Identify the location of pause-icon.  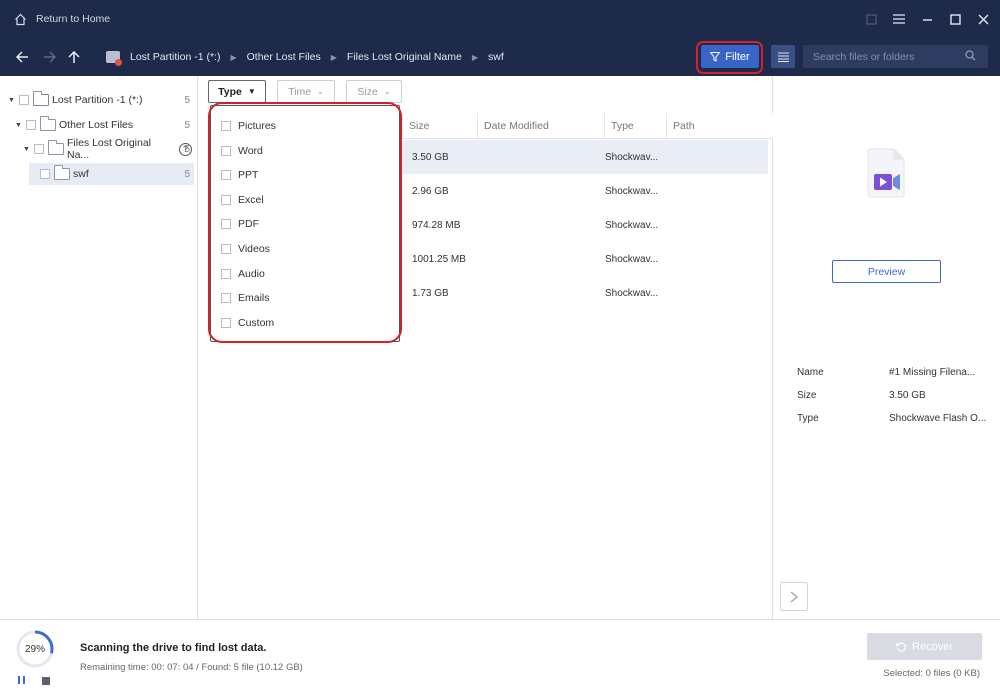
(22, 681).